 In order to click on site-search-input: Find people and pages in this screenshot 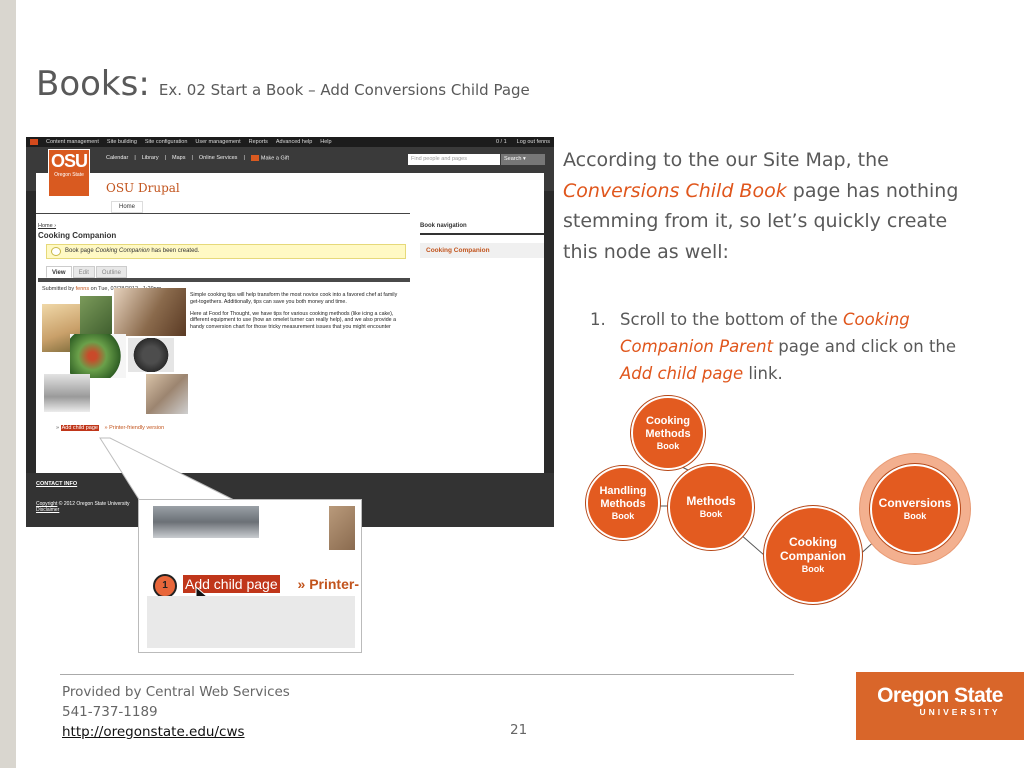, I will do `click(454, 159)`.